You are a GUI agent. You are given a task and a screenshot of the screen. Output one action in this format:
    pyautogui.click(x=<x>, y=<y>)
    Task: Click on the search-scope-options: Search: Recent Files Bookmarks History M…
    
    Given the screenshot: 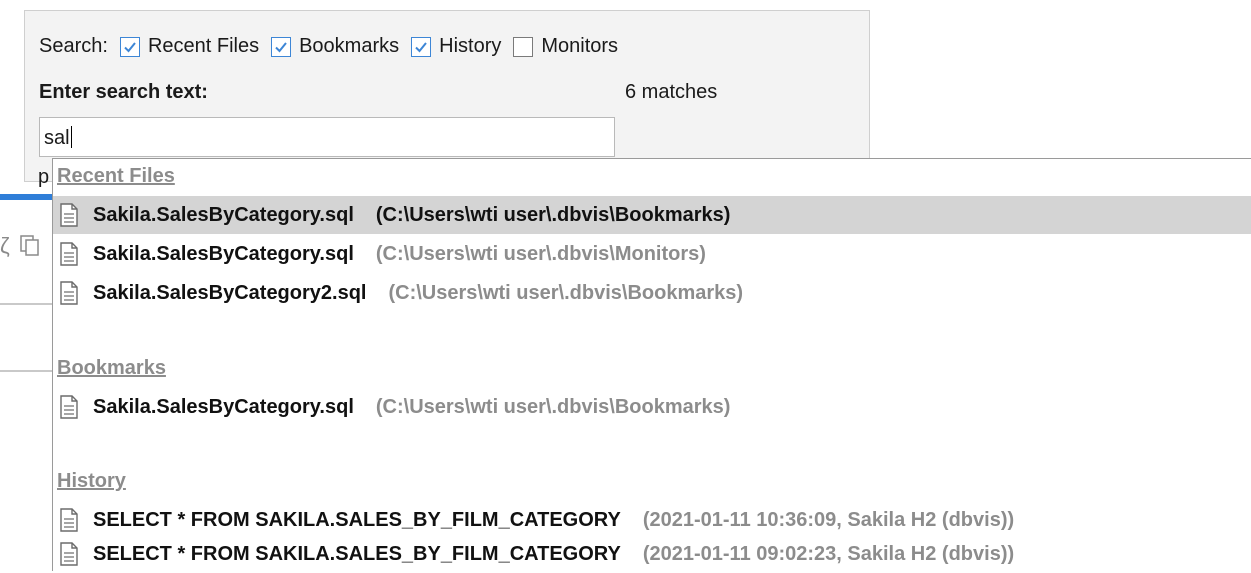 What is the action you would take?
    pyautogui.click(x=334, y=46)
    